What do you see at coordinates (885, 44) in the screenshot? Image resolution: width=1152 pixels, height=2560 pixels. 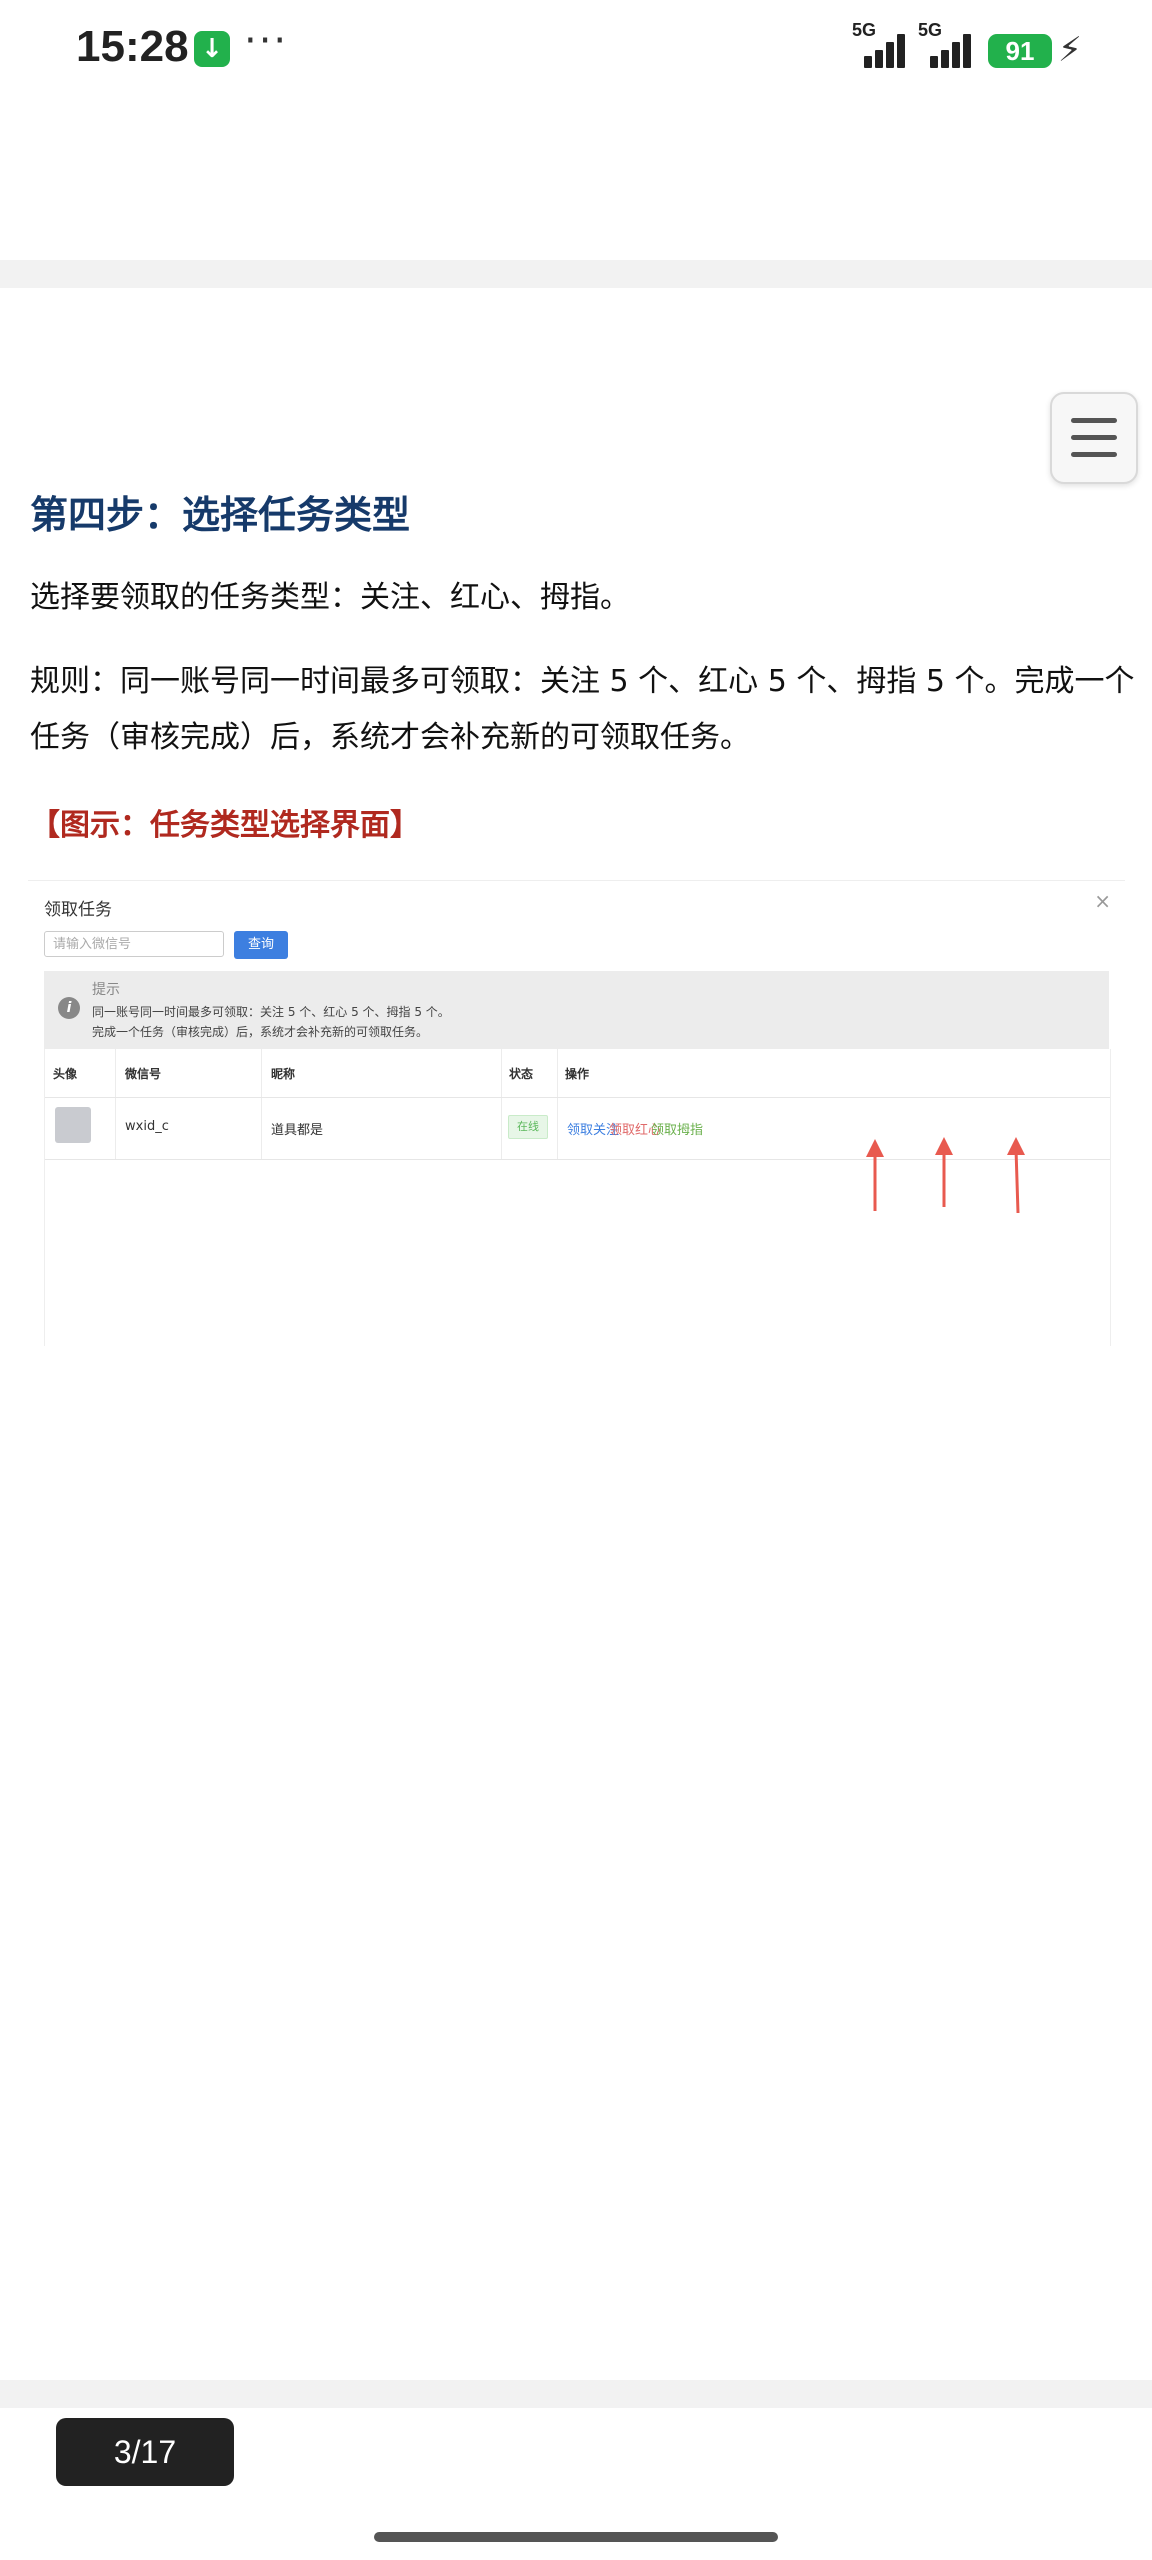 I see `signal-icon: 5G` at bounding box center [885, 44].